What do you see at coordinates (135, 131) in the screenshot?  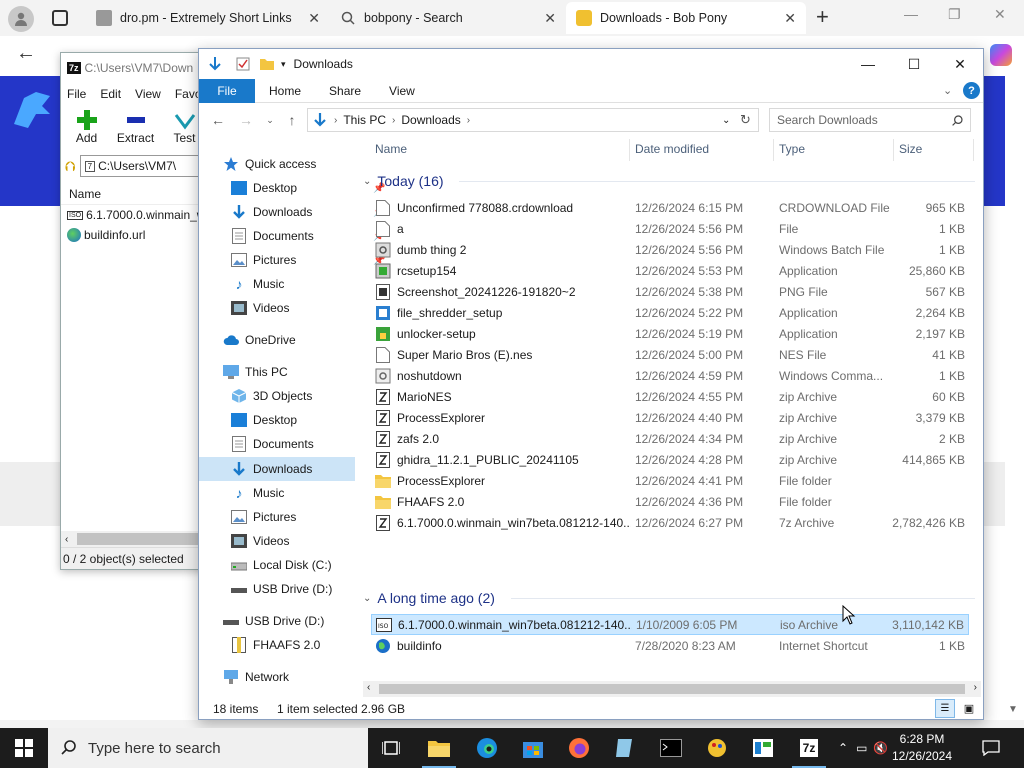 I see `extract-button: Extract` at bounding box center [135, 131].